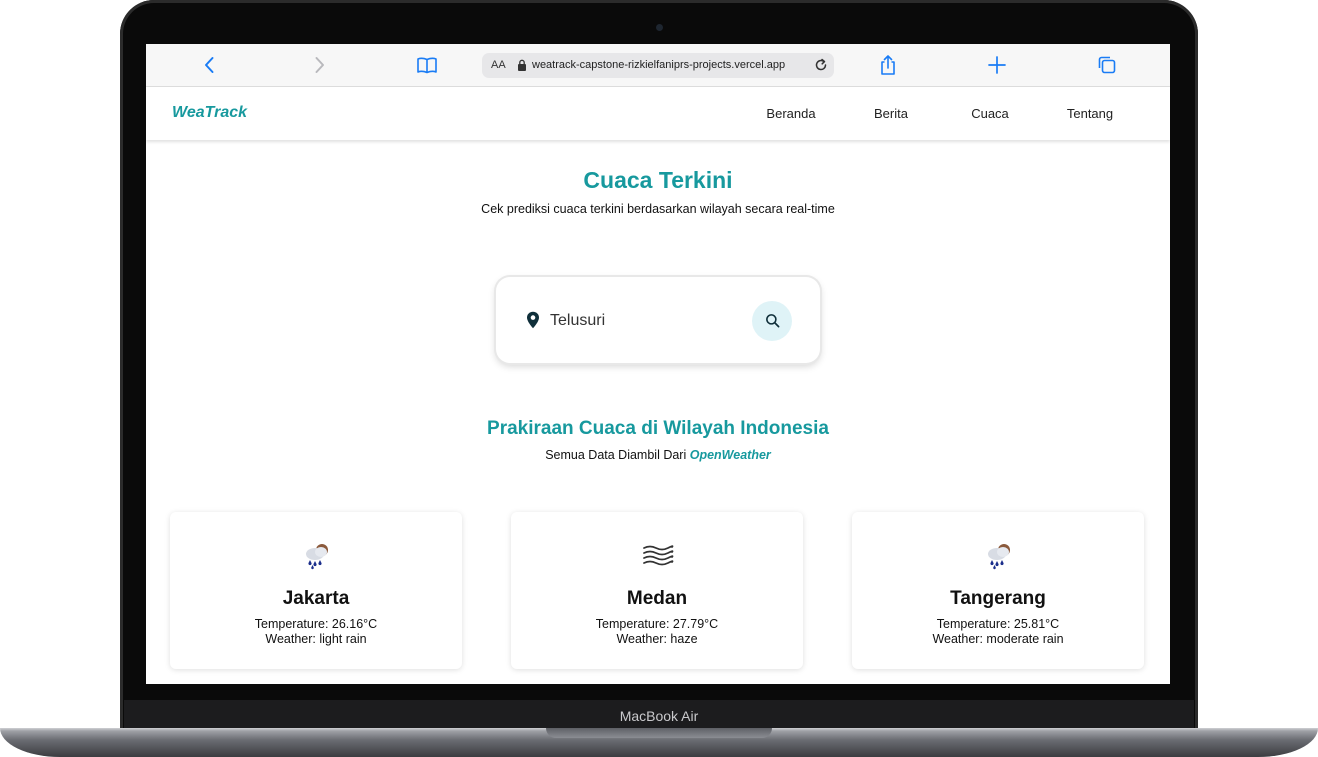 The image size is (1318, 757). I want to click on nav-berita: Berita, so click(891, 113).